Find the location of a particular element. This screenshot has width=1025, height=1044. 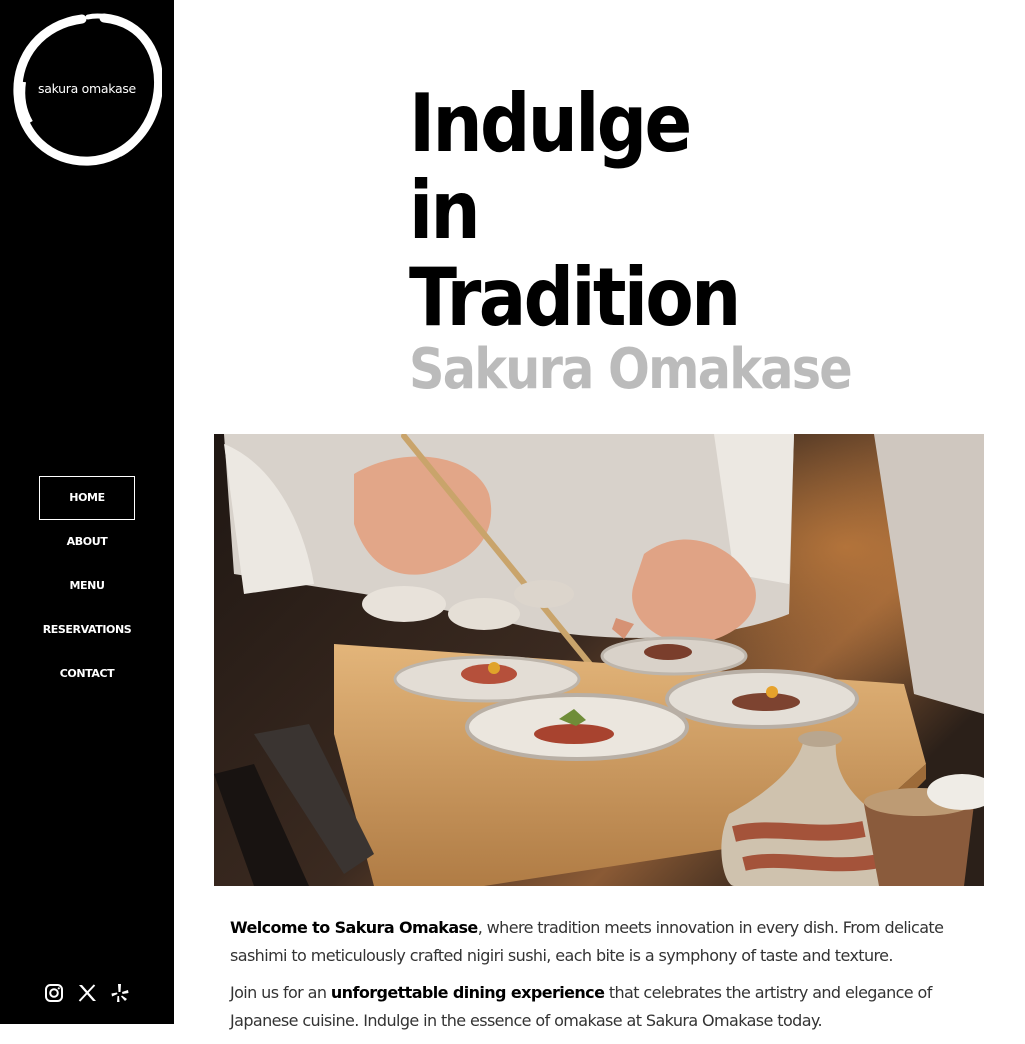

intro-highlight-1: Welcome to Sakura Omakase is located at coordinates (354, 927).